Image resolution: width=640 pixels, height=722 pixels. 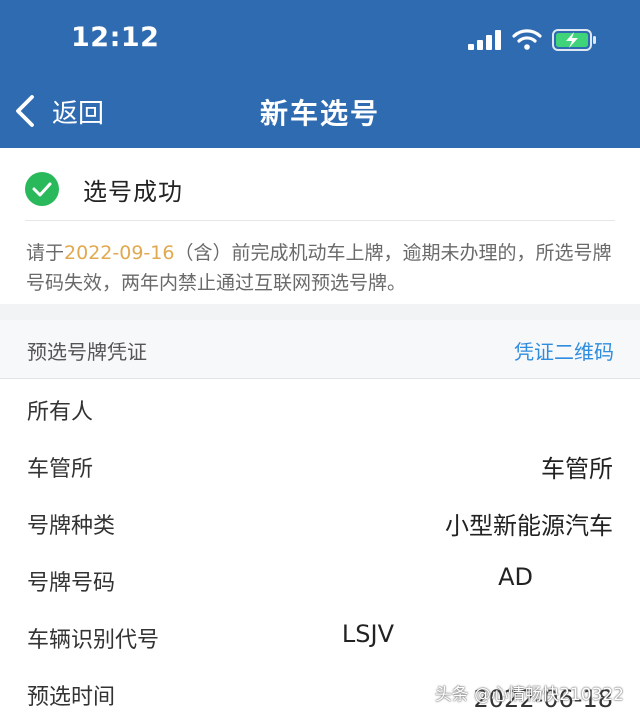 I want to click on row-value: 小型新能源汽车, so click(x=529, y=526).